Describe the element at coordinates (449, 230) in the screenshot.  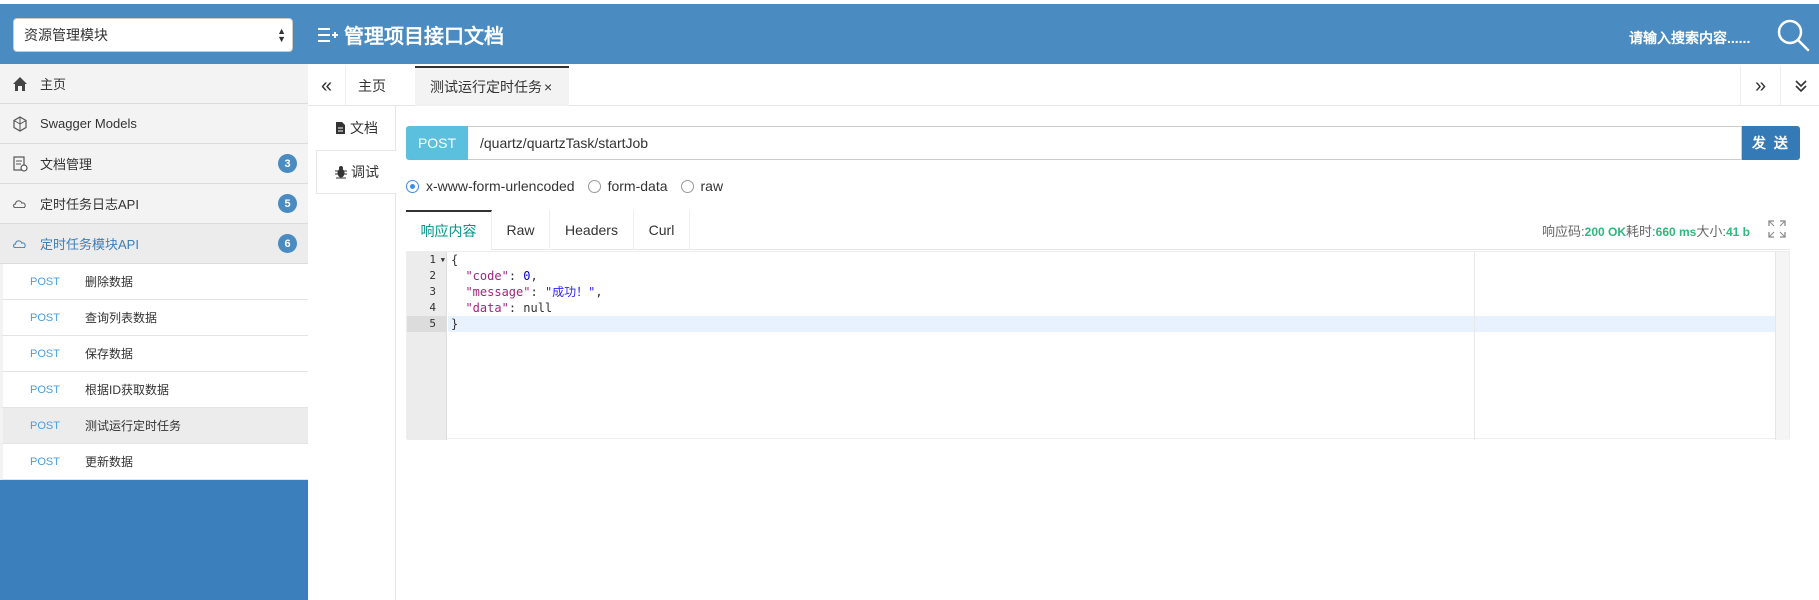
I see `tab-response-content: 响应内容` at that location.